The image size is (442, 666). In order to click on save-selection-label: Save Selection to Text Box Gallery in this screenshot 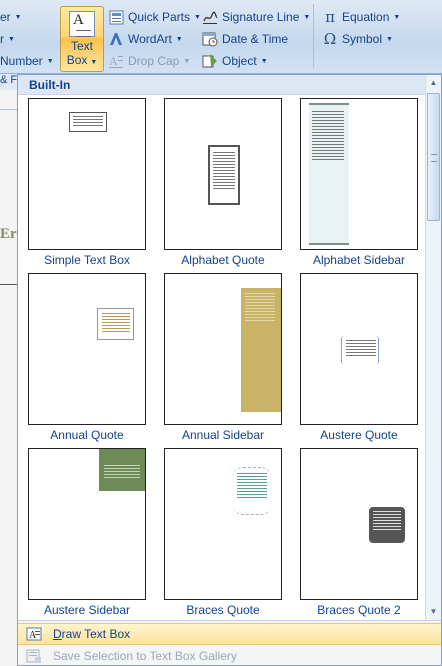, I will do `click(145, 656)`.